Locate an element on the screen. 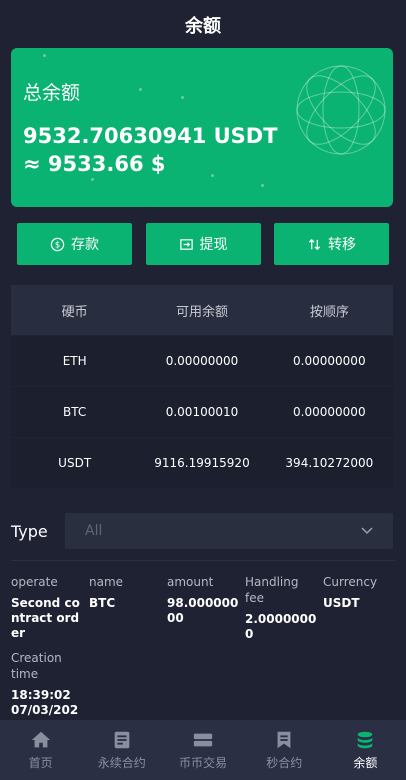 The width and height of the screenshot is (406, 780). record-key: Handling fee is located at coordinates (272, 590).